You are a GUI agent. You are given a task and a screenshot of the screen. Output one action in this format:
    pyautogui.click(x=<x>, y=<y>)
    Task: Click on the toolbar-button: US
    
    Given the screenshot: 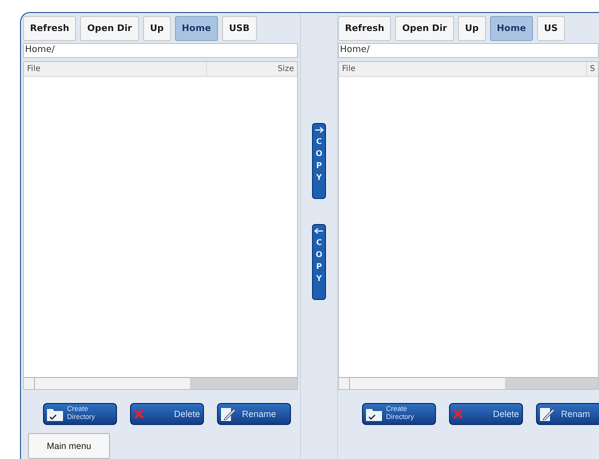 What is the action you would take?
    pyautogui.click(x=550, y=28)
    